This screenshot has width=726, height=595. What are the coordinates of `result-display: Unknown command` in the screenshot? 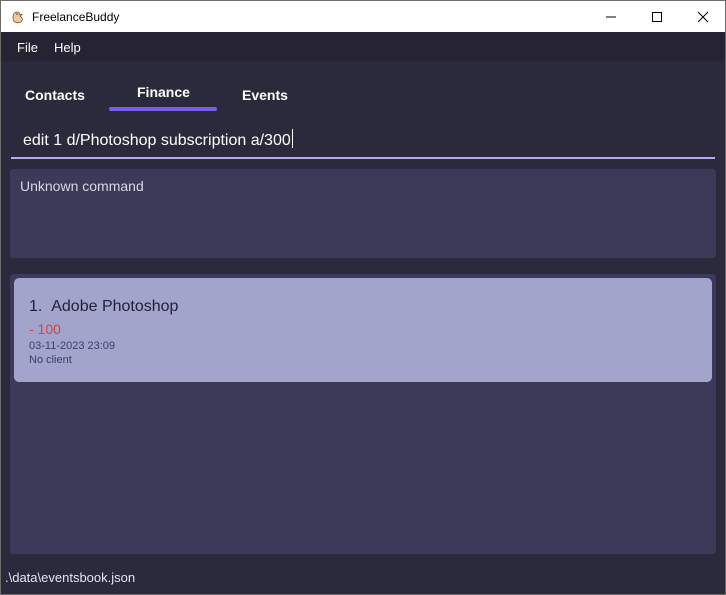 It's located at (363, 213).